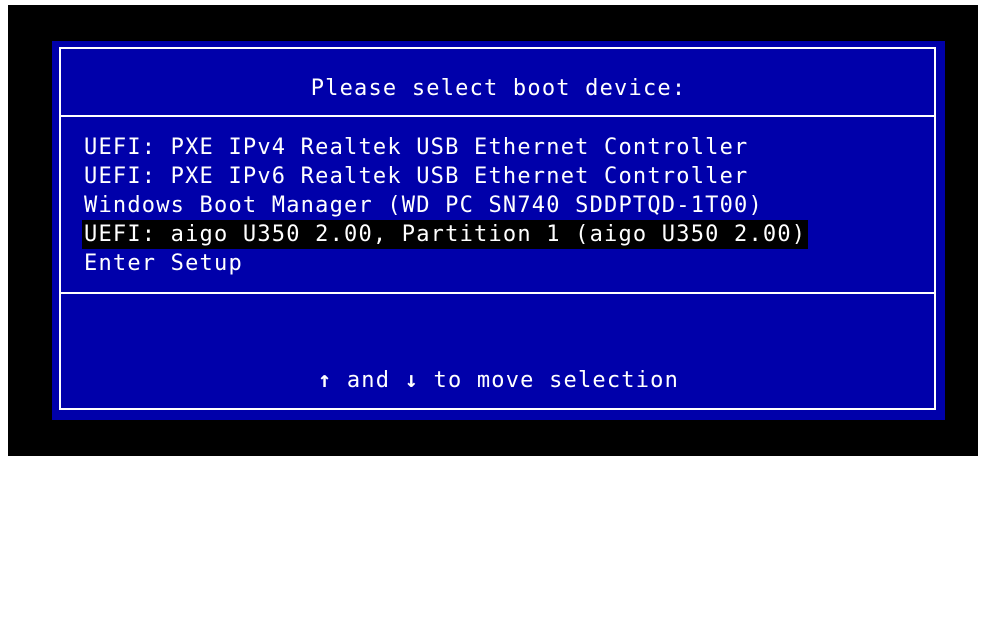 The width and height of the screenshot is (985, 627). I want to click on help-move-line: ↑ and ↓ to move selection, so click(498, 380).